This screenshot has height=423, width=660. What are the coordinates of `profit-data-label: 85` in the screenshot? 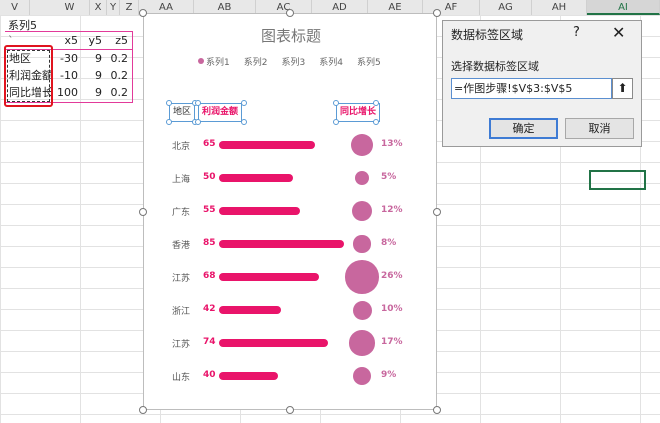 It's located at (209, 243).